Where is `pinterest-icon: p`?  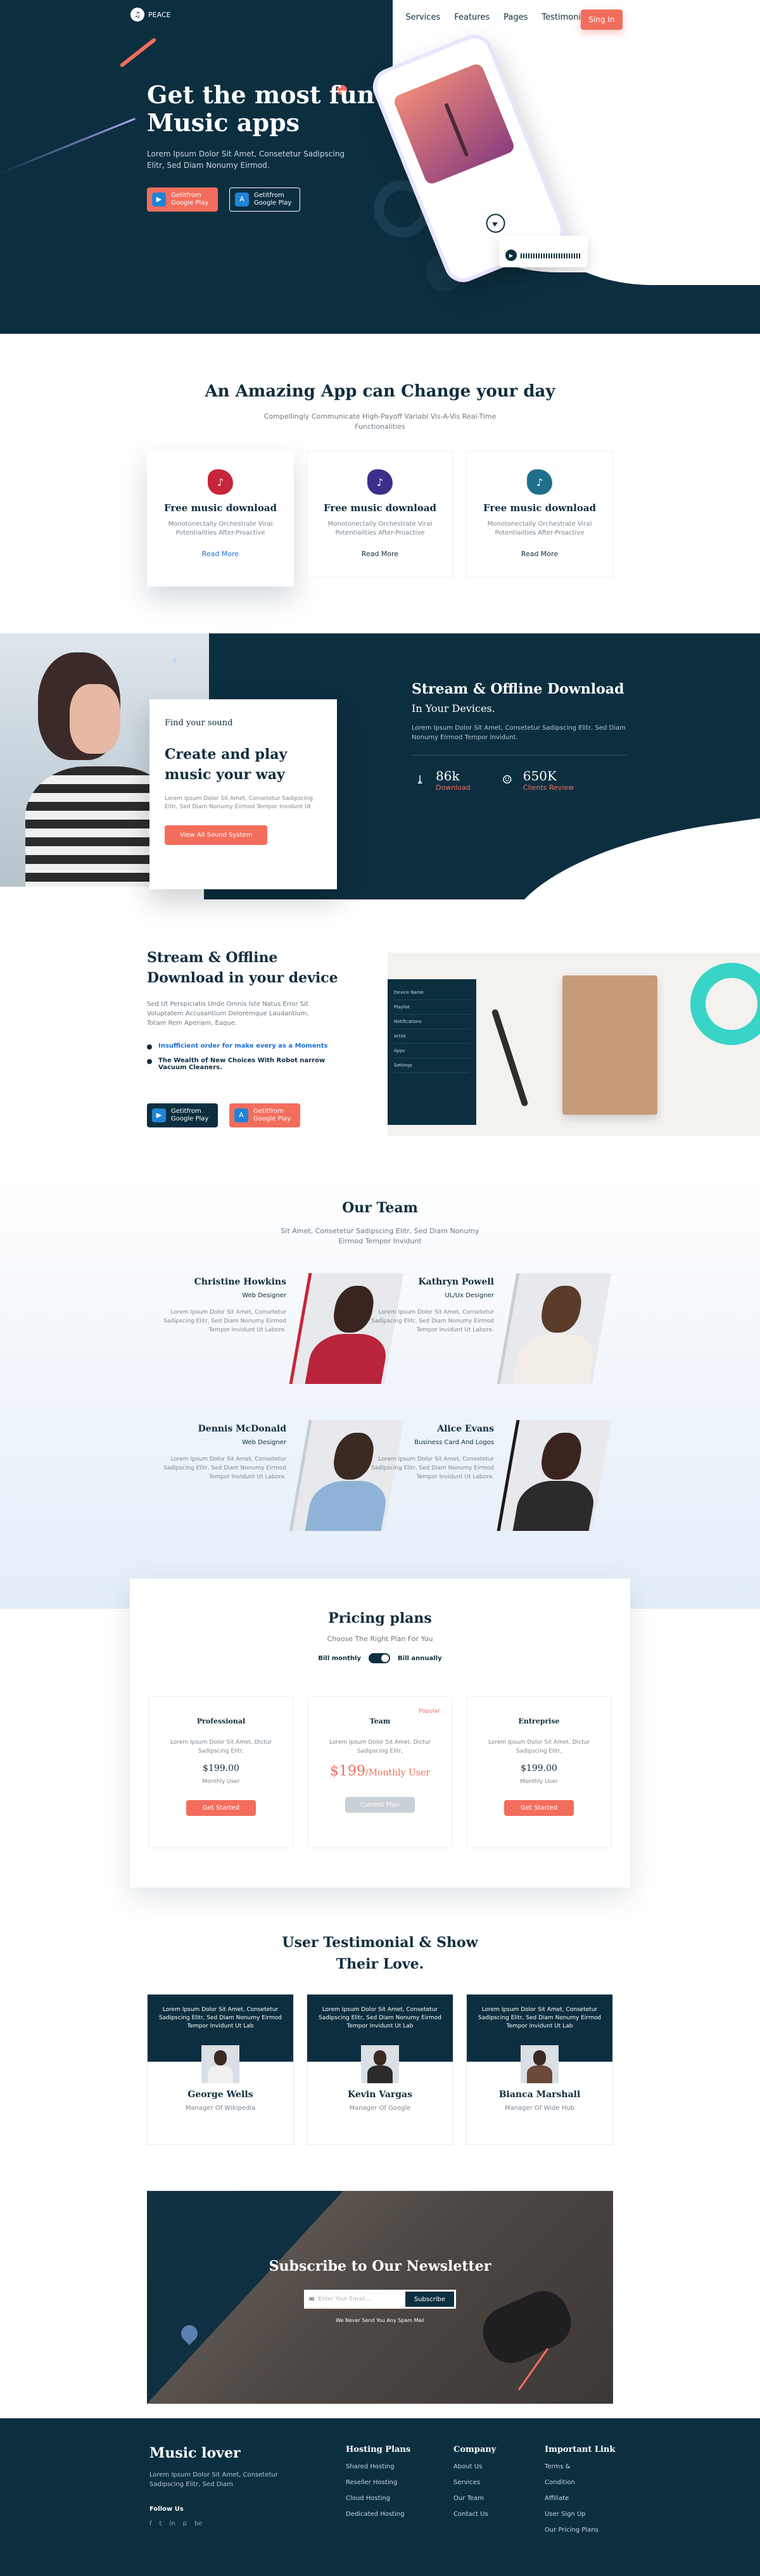
pinterest-icon: p is located at coordinates (185, 2523).